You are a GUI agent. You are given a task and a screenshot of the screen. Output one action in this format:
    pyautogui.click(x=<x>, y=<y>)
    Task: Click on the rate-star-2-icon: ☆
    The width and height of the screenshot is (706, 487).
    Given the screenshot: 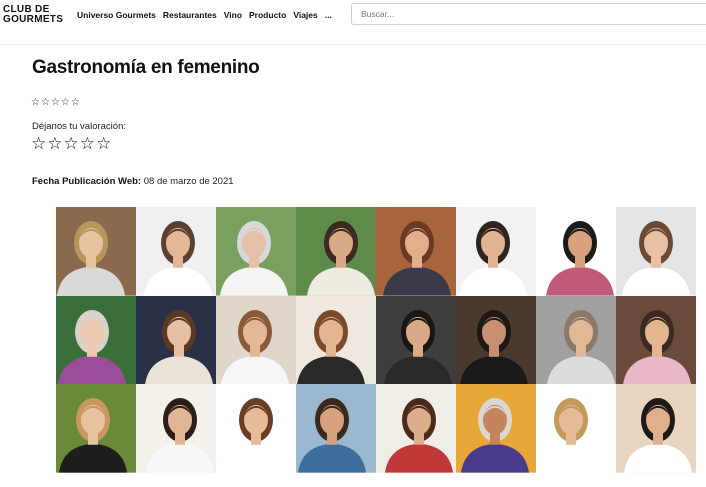 What is the action you would take?
    pyautogui.click(x=54, y=144)
    